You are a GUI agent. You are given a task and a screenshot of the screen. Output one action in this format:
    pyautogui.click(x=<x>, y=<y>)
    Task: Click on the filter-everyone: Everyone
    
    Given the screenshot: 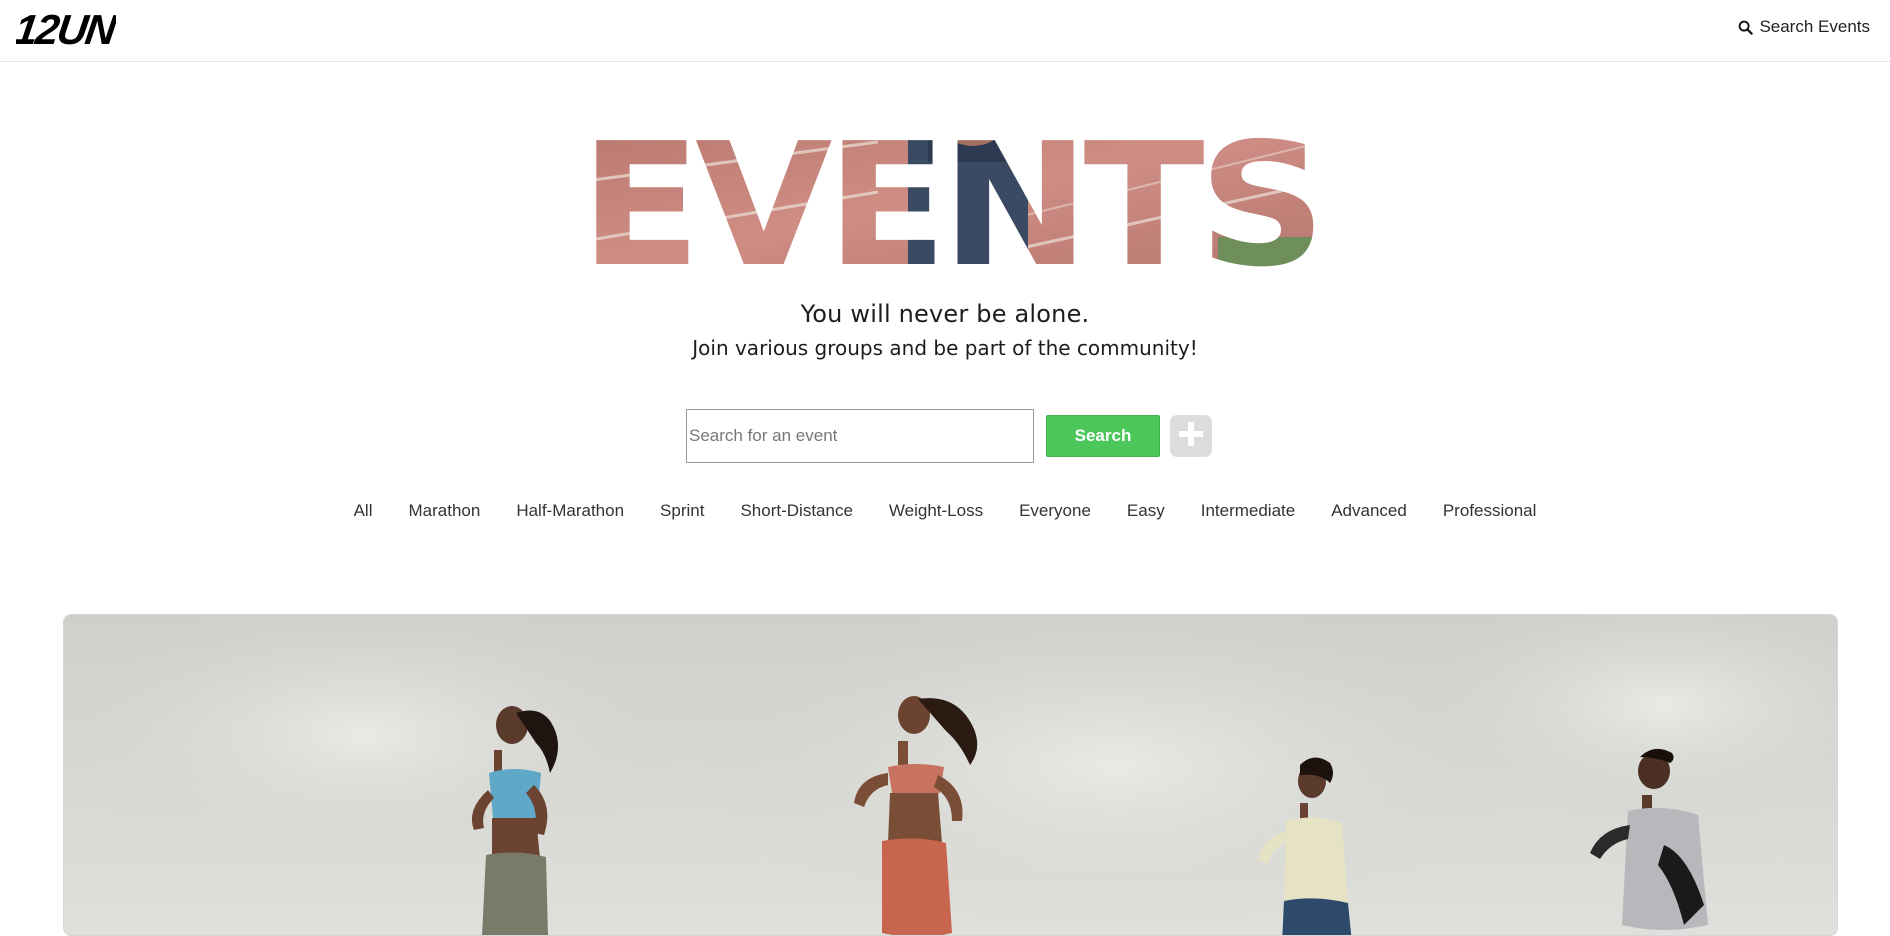 What is the action you would take?
    pyautogui.click(x=1055, y=511)
    